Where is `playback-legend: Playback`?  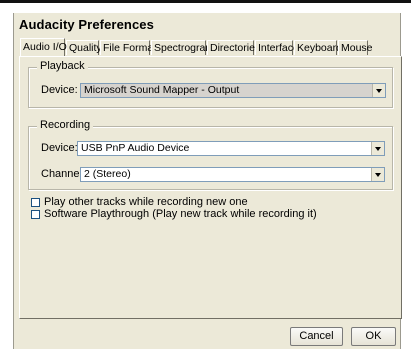 playback-legend: Playback is located at coordinates (62, 66).